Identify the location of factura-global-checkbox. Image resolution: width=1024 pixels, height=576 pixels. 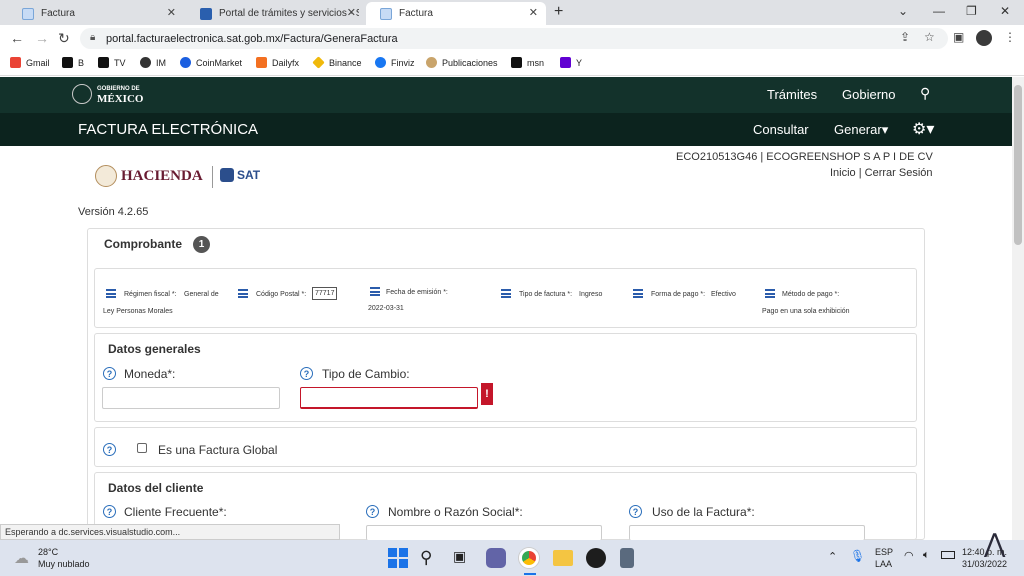
(142, 448).